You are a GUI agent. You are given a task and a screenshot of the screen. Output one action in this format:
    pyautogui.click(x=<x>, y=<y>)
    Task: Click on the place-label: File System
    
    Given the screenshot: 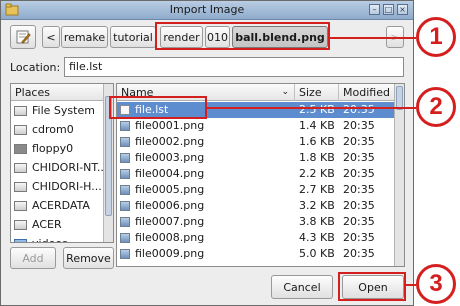 What is the action you would take?
    pyautogui.click(x=63, y=110)
    